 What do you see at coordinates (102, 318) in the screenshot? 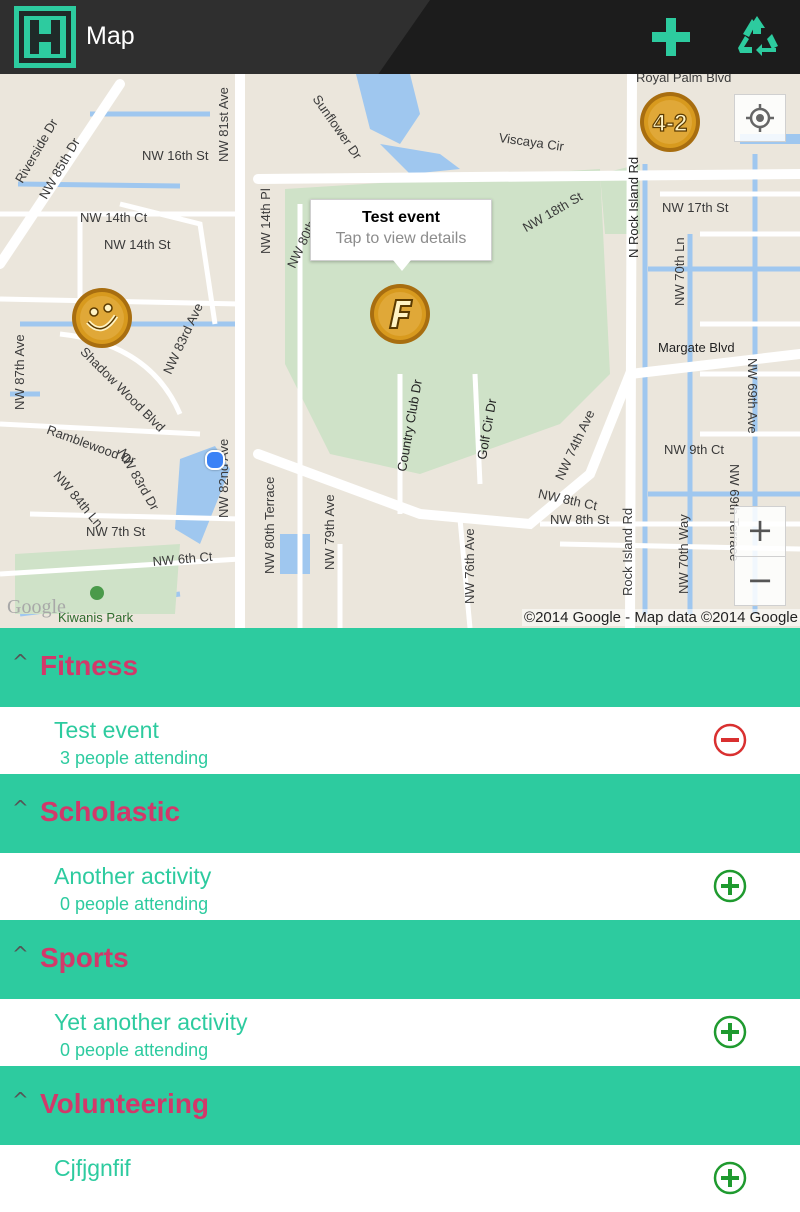
I see `smiley-coin-marker-icon` at bounding box center [102, 318].